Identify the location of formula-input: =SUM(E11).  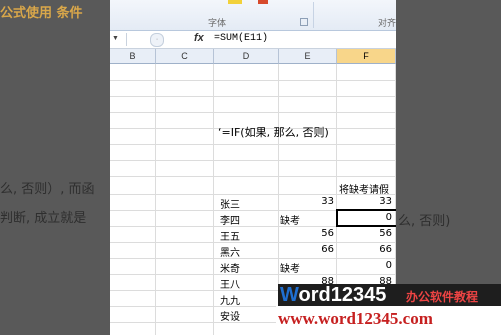
(241, 38).